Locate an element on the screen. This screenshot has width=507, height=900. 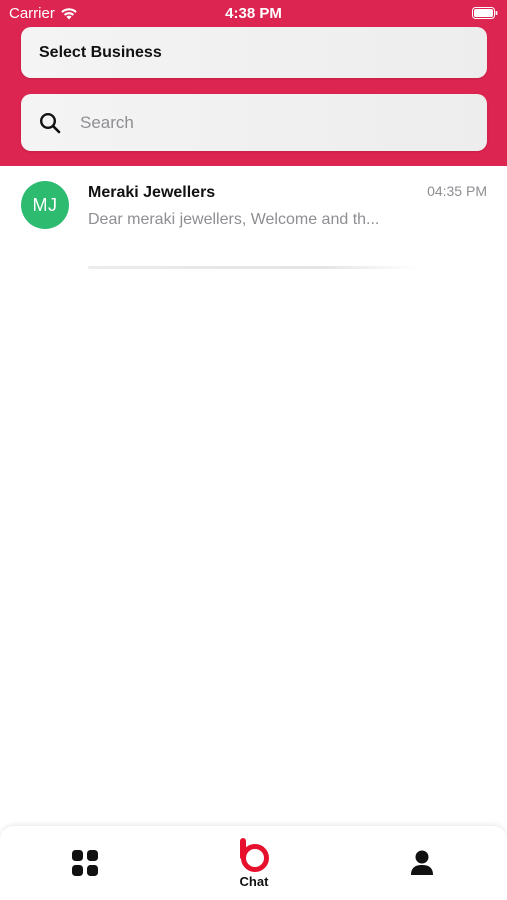
search-bar is located at coordinates (254, 122).